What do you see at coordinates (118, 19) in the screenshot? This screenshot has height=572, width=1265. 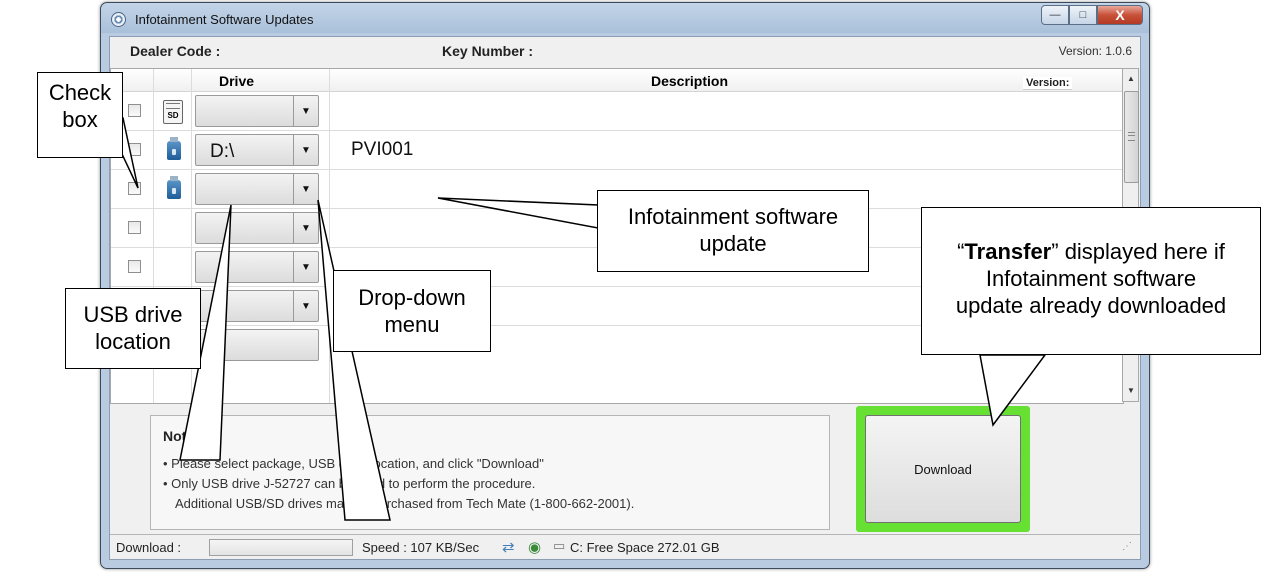 I see `app-icon` at bounding box center [118, 19].